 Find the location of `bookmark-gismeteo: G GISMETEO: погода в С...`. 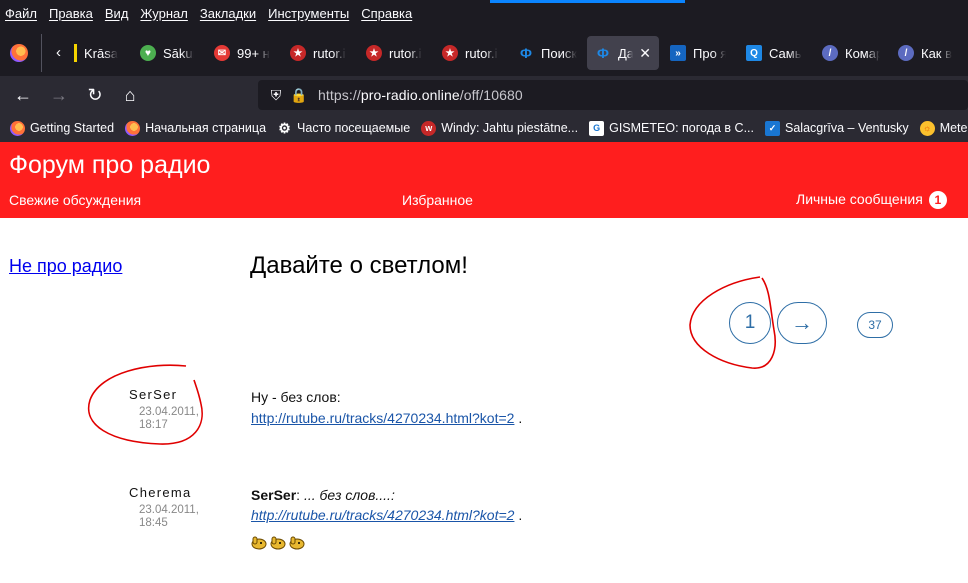

bookmark-gismeteo: G GISMETEO: погода в С... is located at coordinates (671, 128).